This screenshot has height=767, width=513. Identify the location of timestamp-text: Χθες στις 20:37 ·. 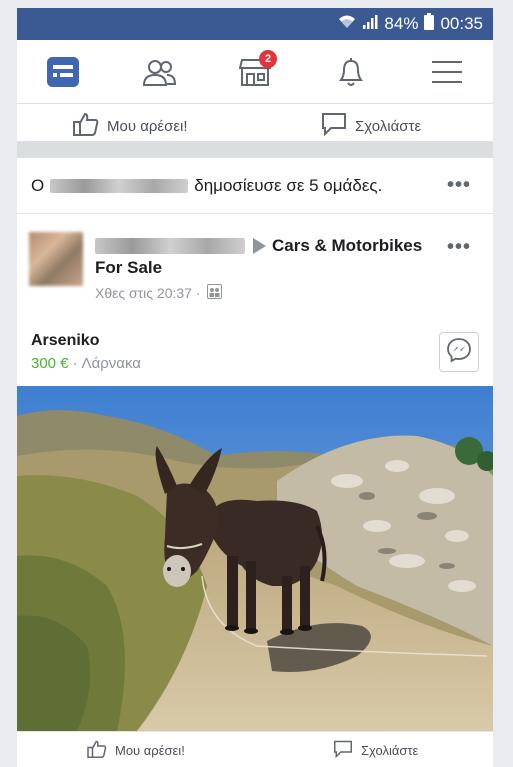
(148, 293).